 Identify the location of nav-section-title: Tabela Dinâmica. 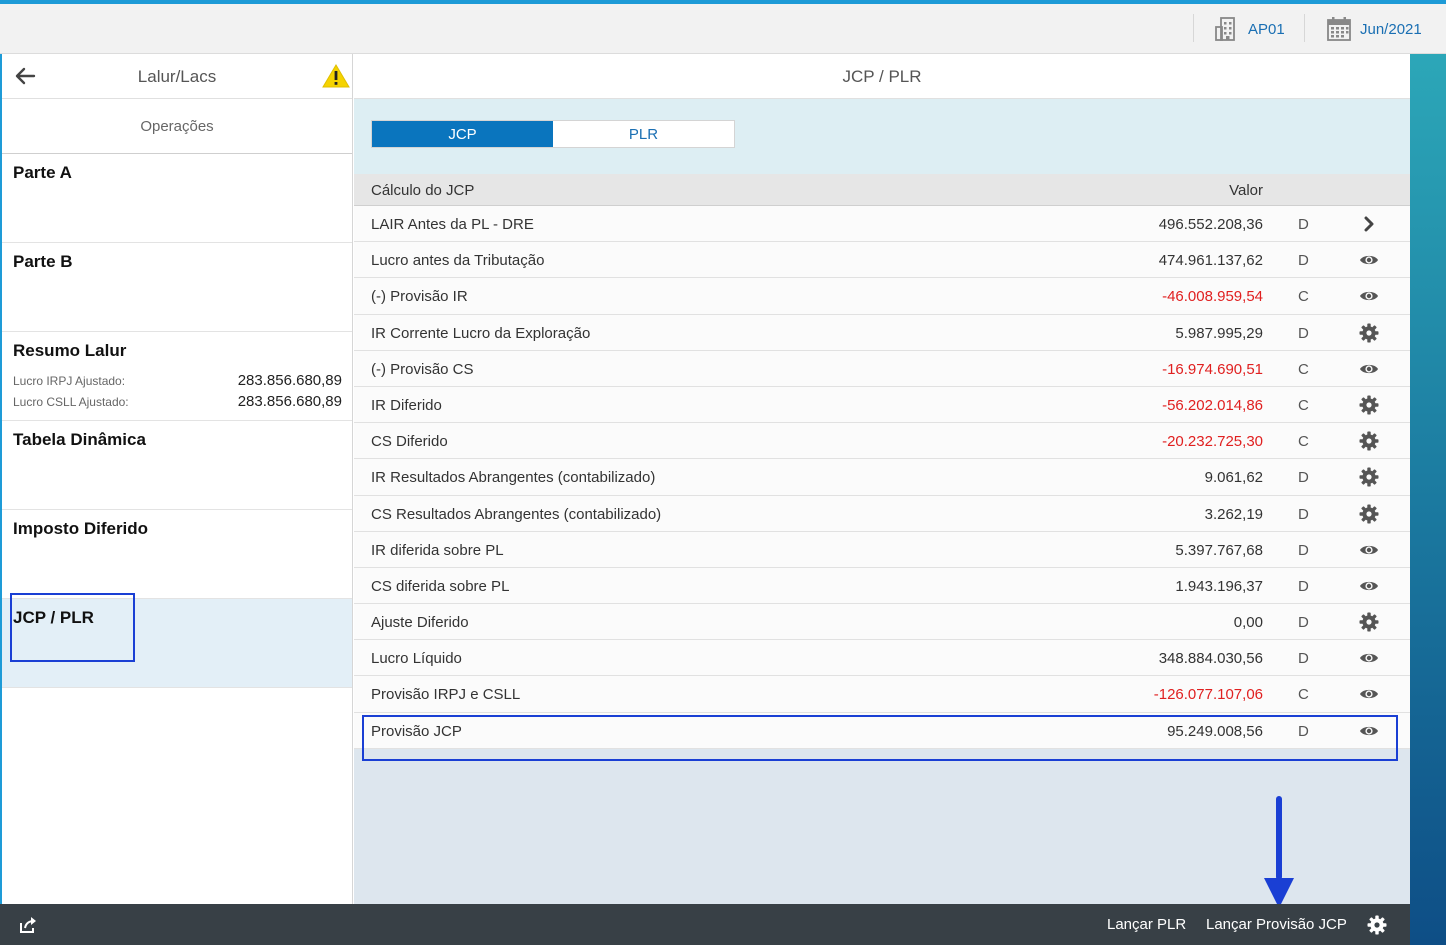
(79, 439).